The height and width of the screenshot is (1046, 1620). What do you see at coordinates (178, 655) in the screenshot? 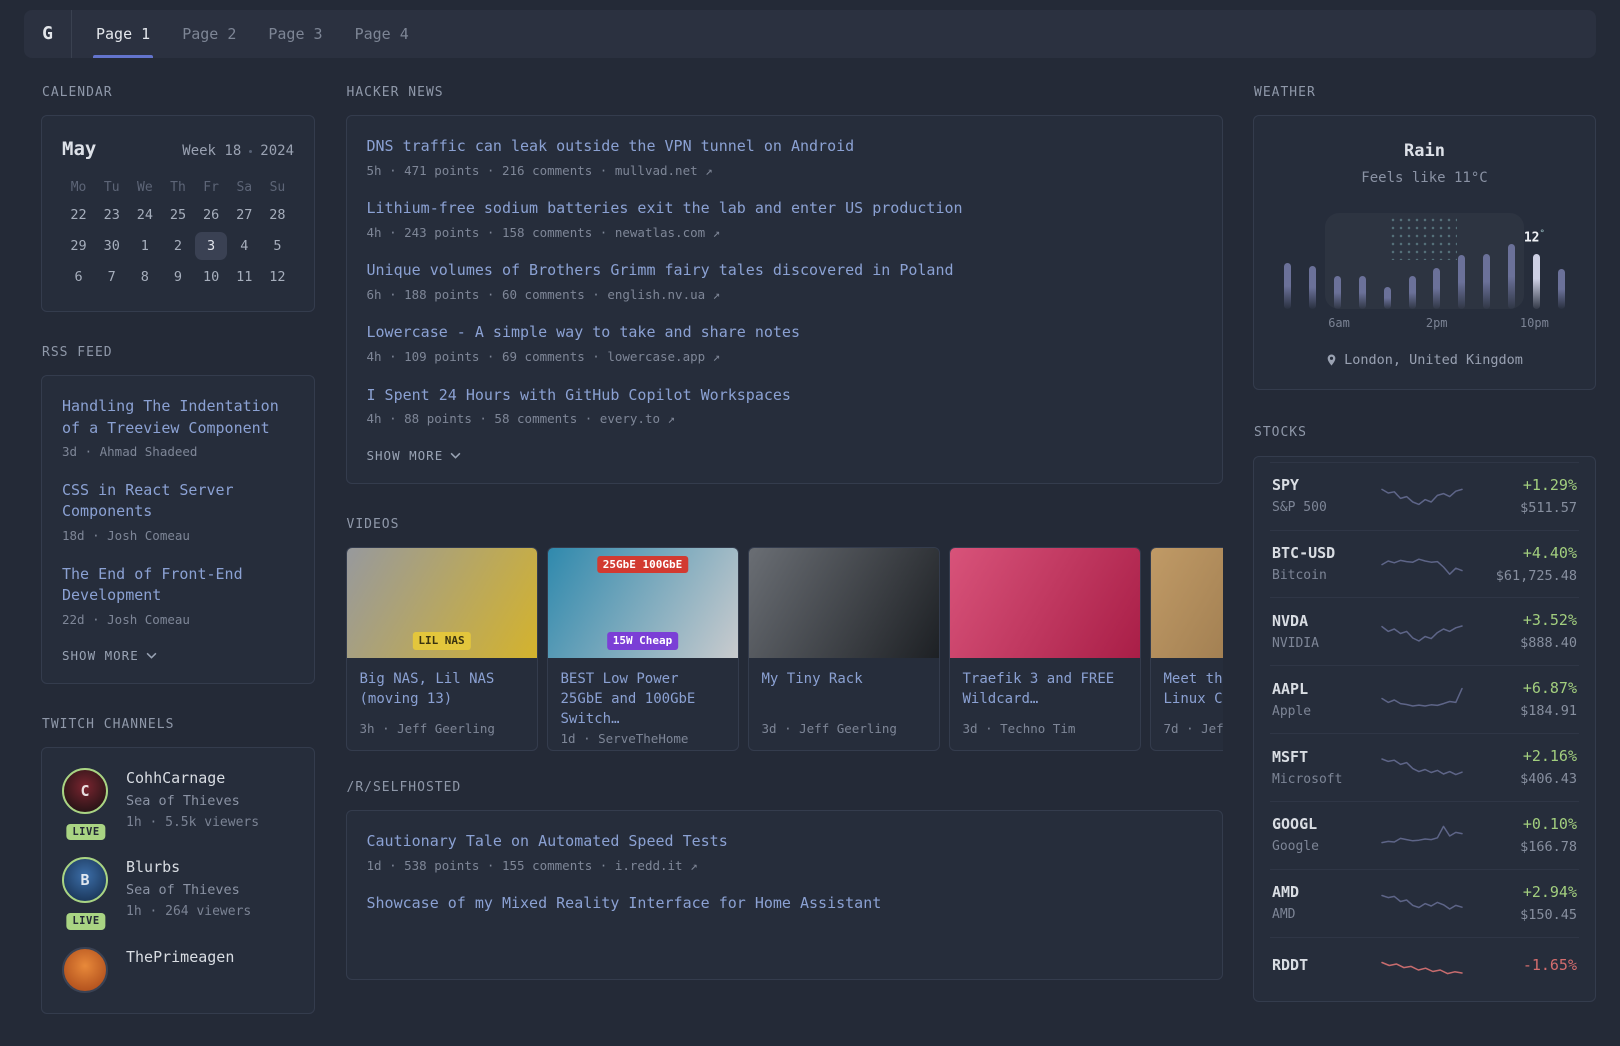
I see `rss-show-more-button: SHOW MORE` at bounding box center [178, 655].